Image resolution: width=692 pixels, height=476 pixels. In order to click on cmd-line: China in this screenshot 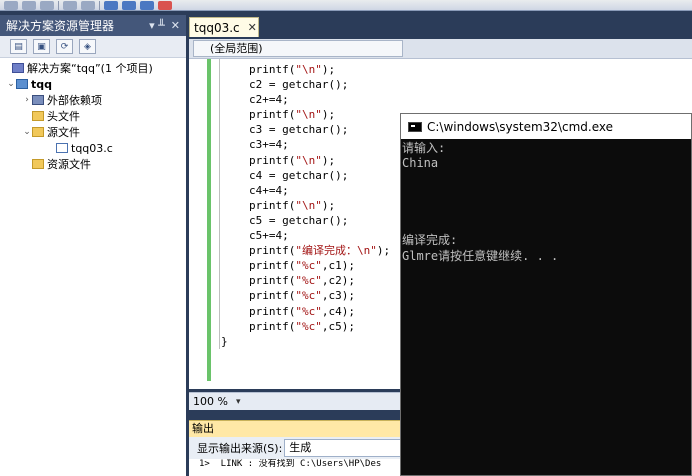, I will do `click(420, 163)`.